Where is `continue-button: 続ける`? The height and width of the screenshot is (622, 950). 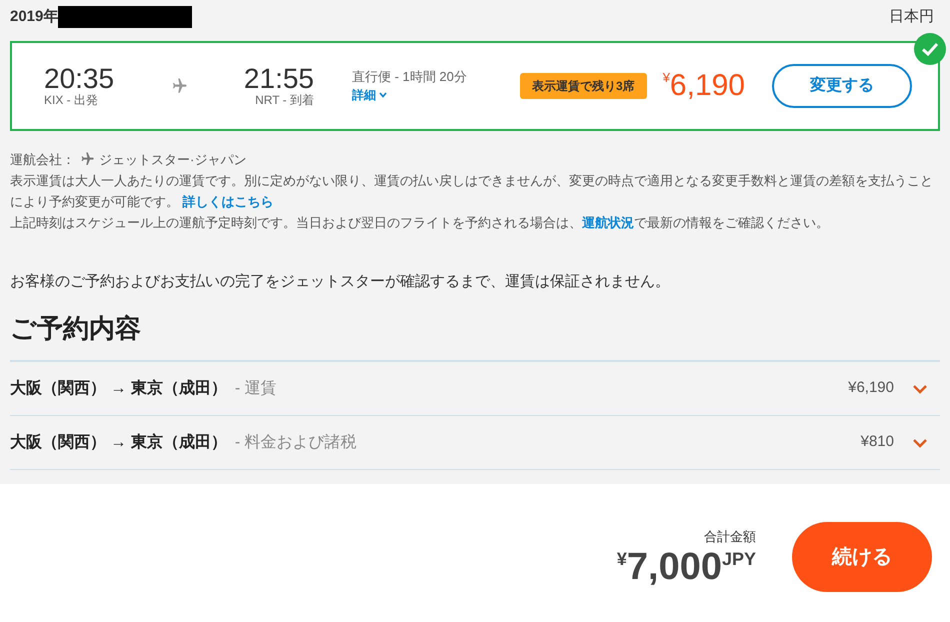 continue-button: 続ける is located at coordinates (862, 557).